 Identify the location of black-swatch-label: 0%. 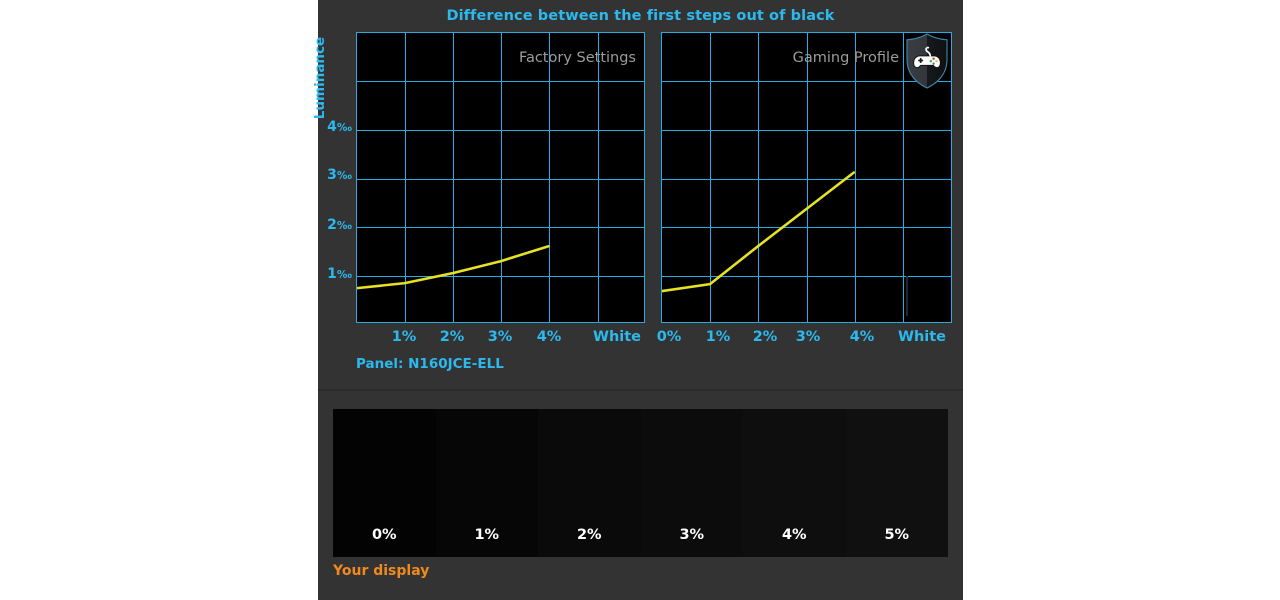
(384, 535).